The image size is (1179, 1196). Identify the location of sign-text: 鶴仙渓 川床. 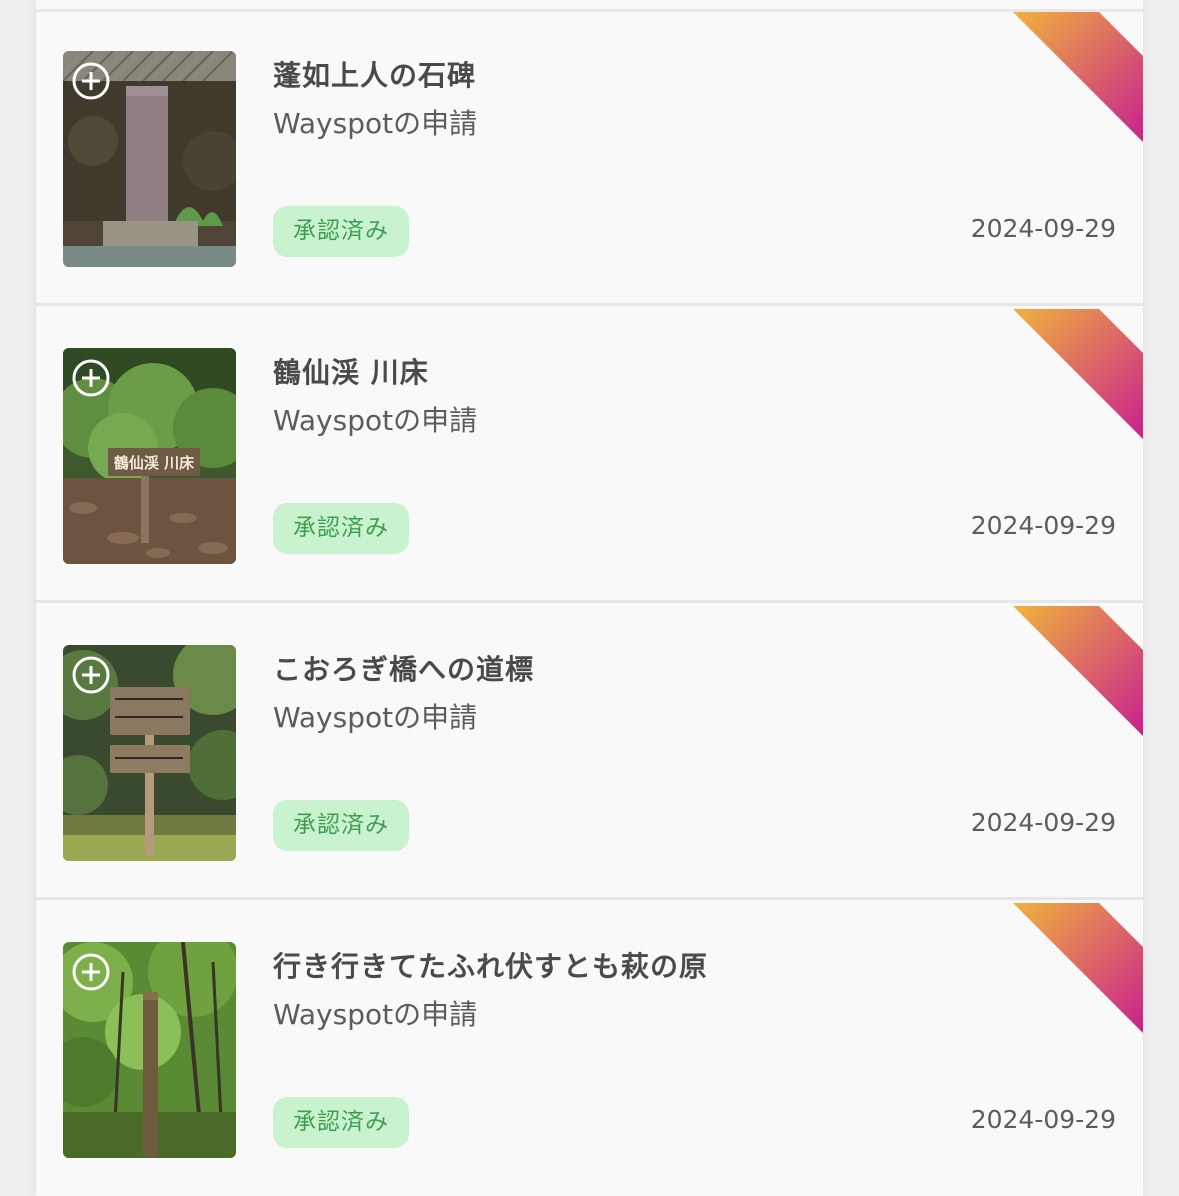
(154, 463).